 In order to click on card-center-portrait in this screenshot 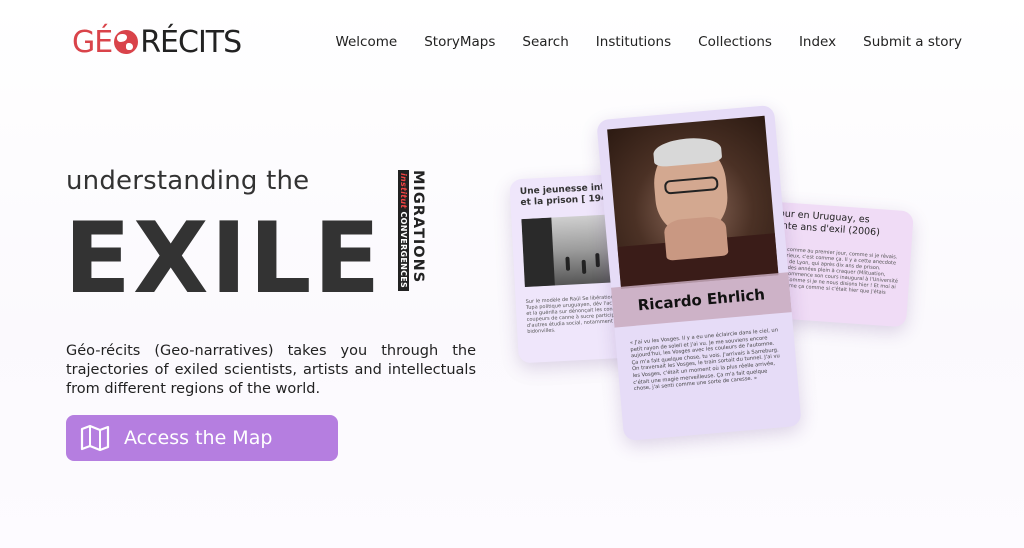, I will do `click(693, 202)`.